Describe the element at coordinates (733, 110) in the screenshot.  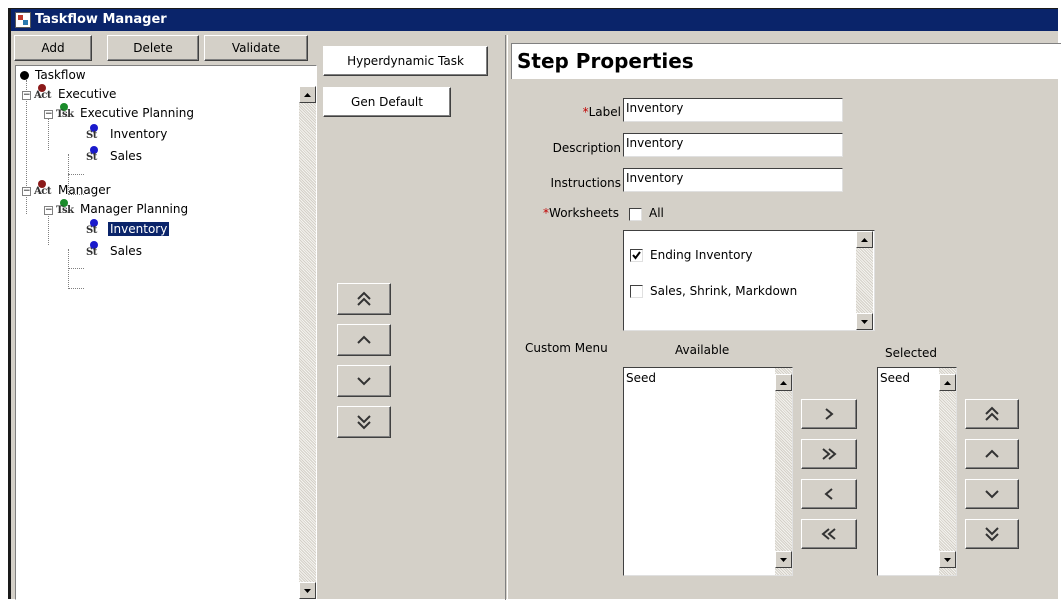
I see `label-input: Inventory` at that location.